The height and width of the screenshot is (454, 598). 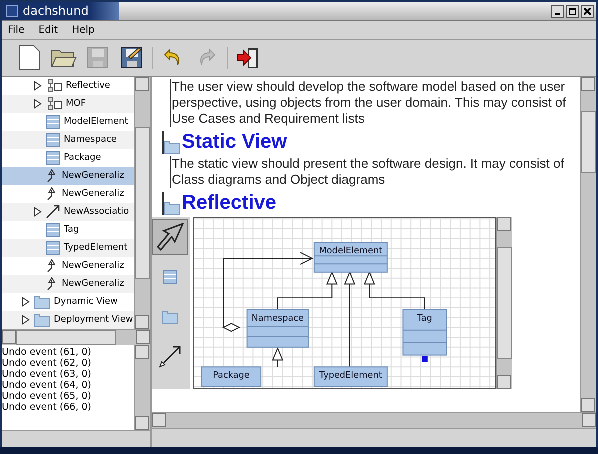 I want to click on log-line: Undo event (63, 0), so click(x=47, y=374).